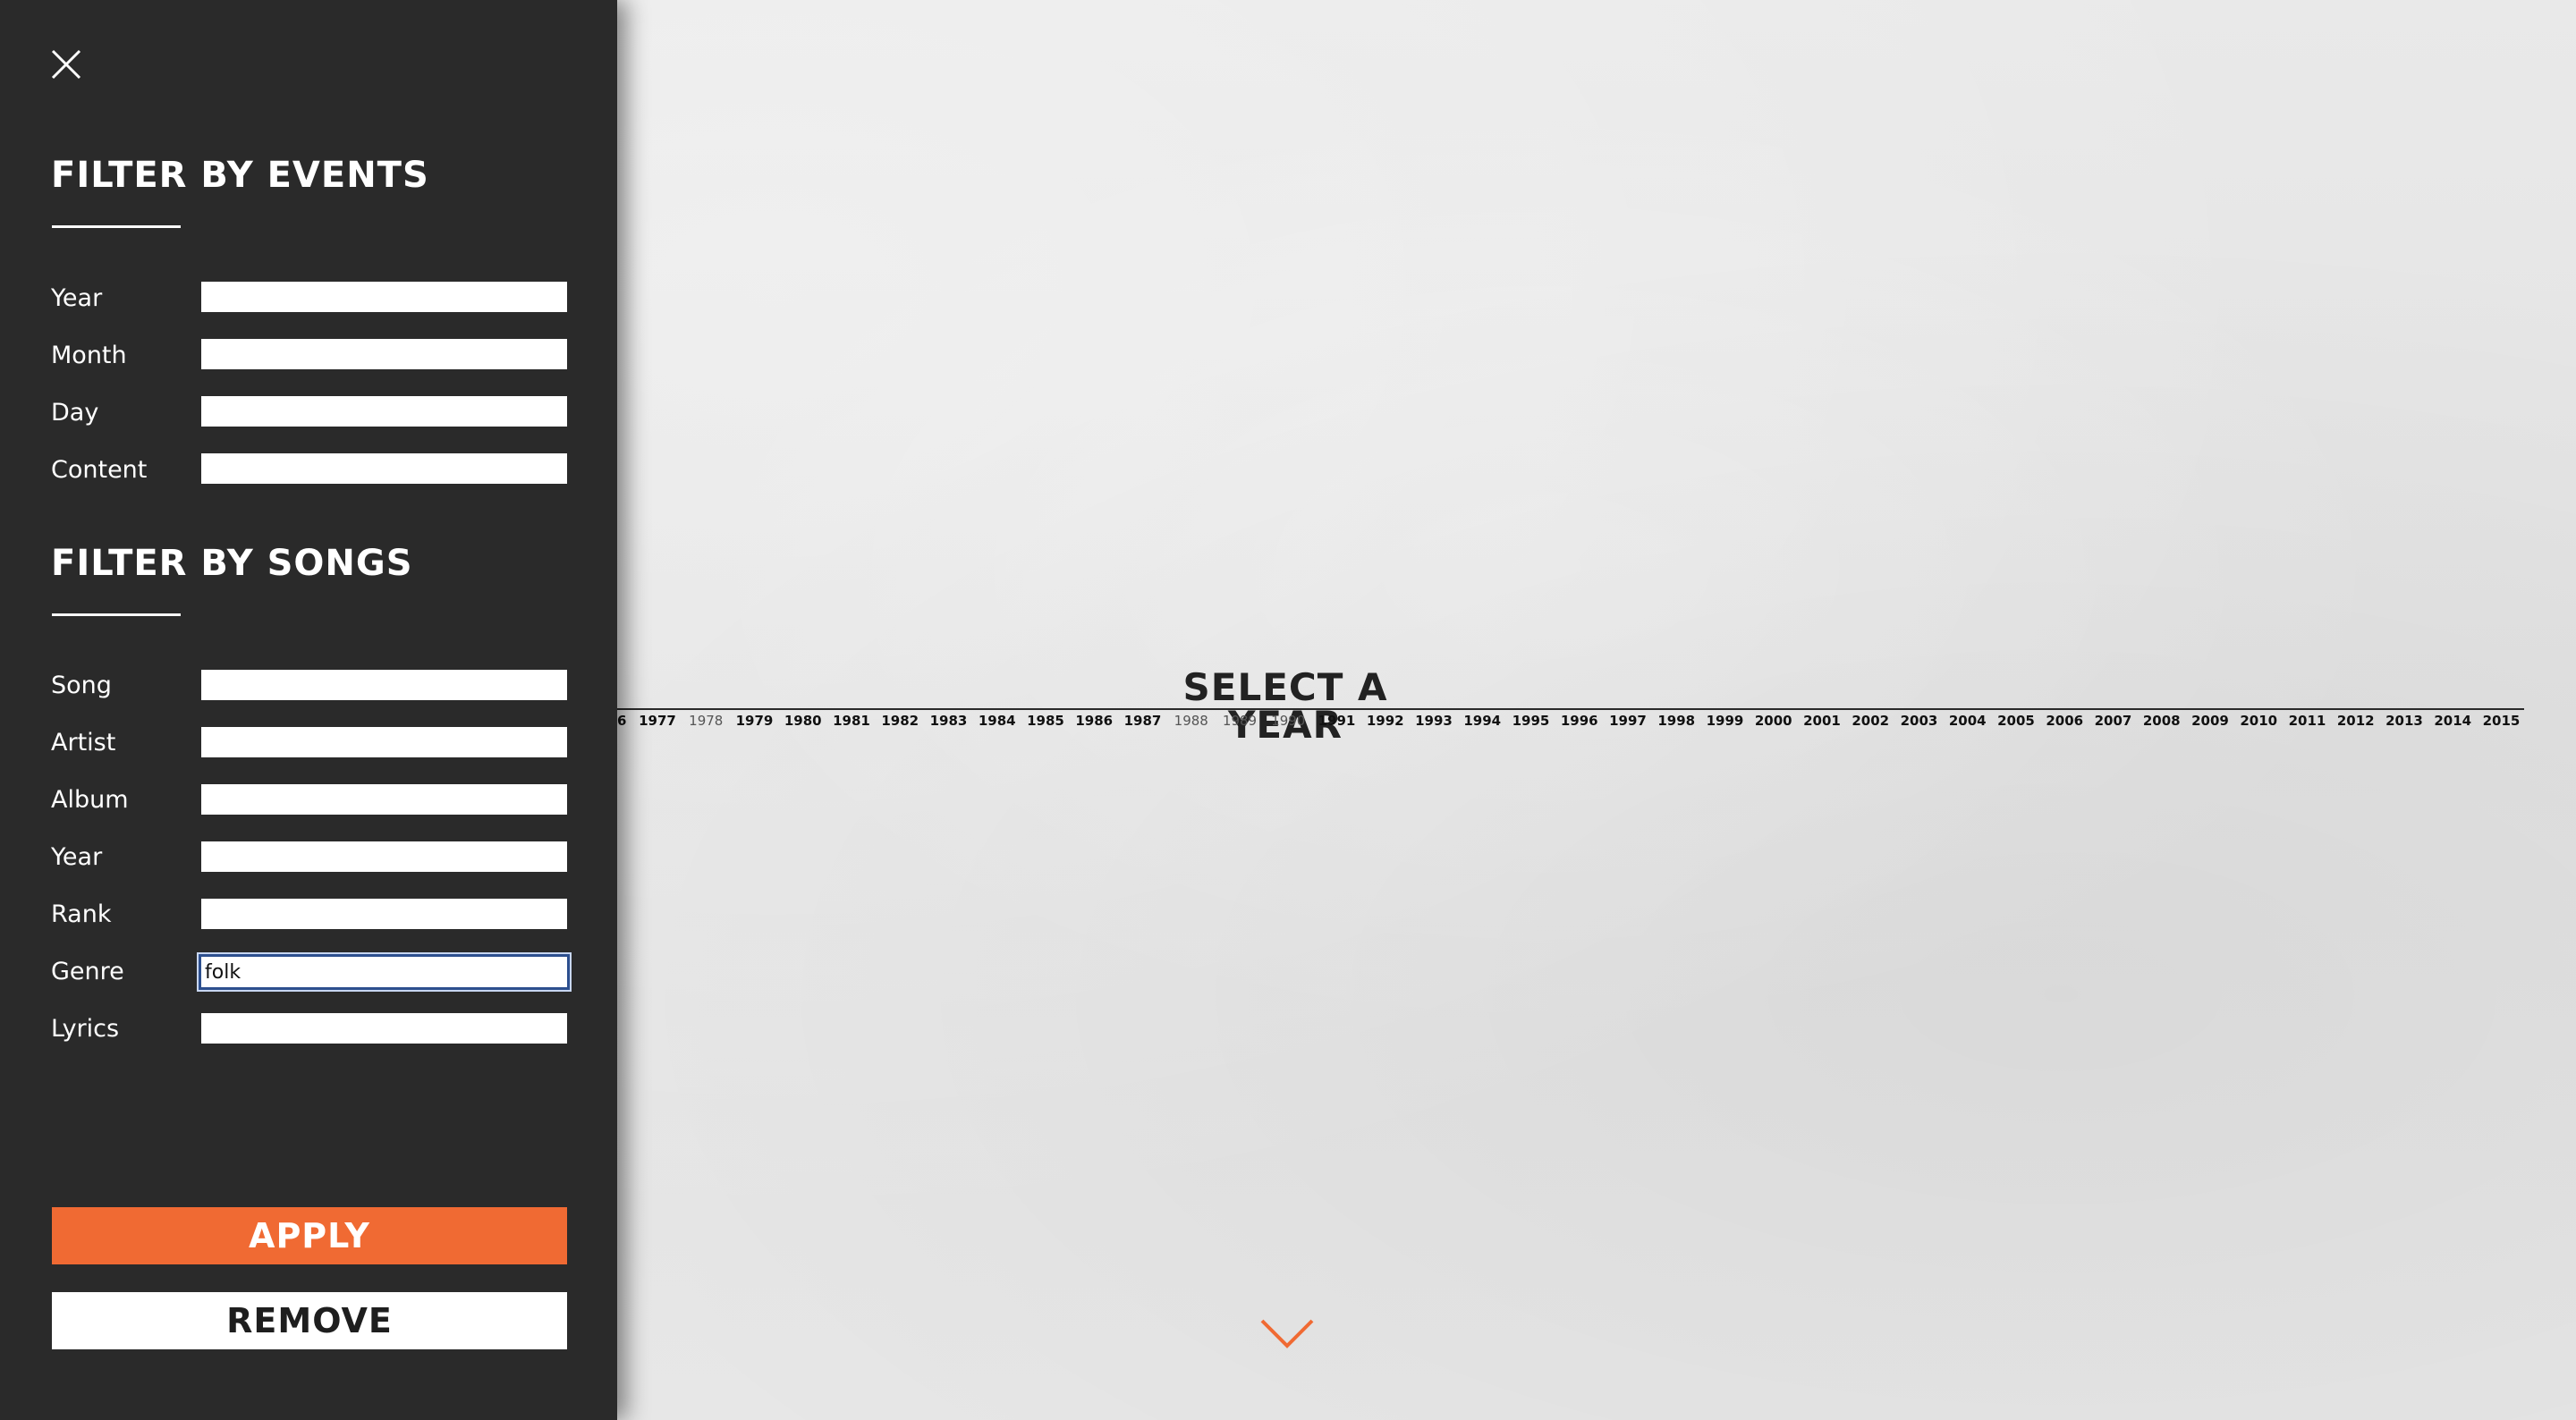 The width and height of the screenshot is (2576, 1420). I want to click on event-content-input, so click(384, 469).